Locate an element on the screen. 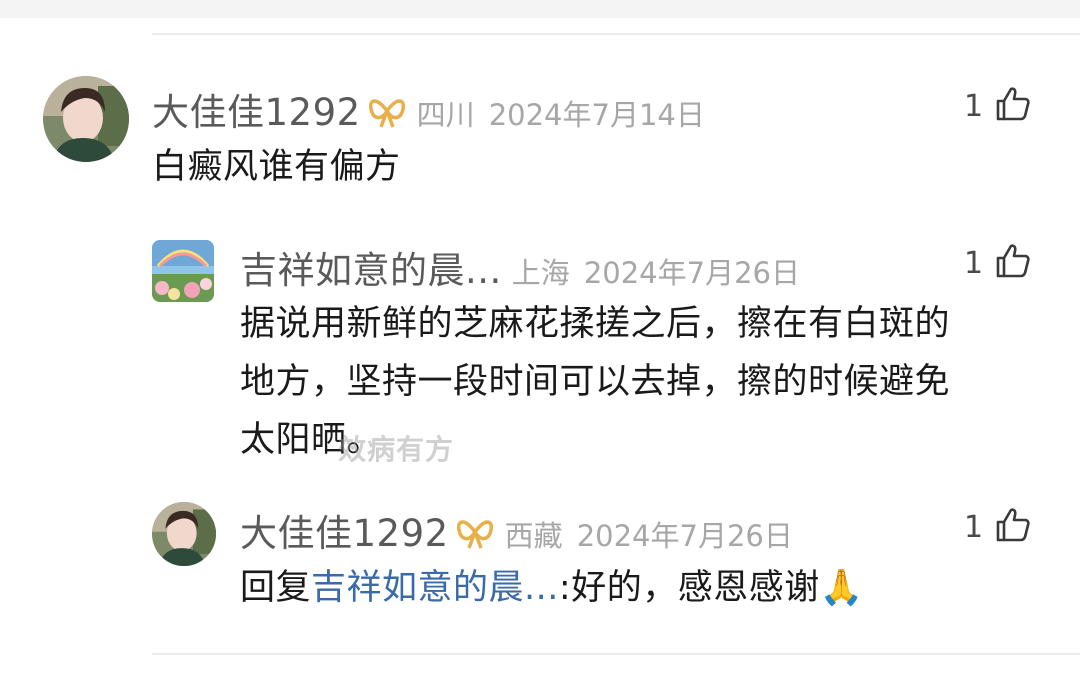 This screenshot has width=1080, height=682. comment-text-line: 地方，坚持一段时间可以去掉，擦的时候避免 is located at coordinates (595, 382).